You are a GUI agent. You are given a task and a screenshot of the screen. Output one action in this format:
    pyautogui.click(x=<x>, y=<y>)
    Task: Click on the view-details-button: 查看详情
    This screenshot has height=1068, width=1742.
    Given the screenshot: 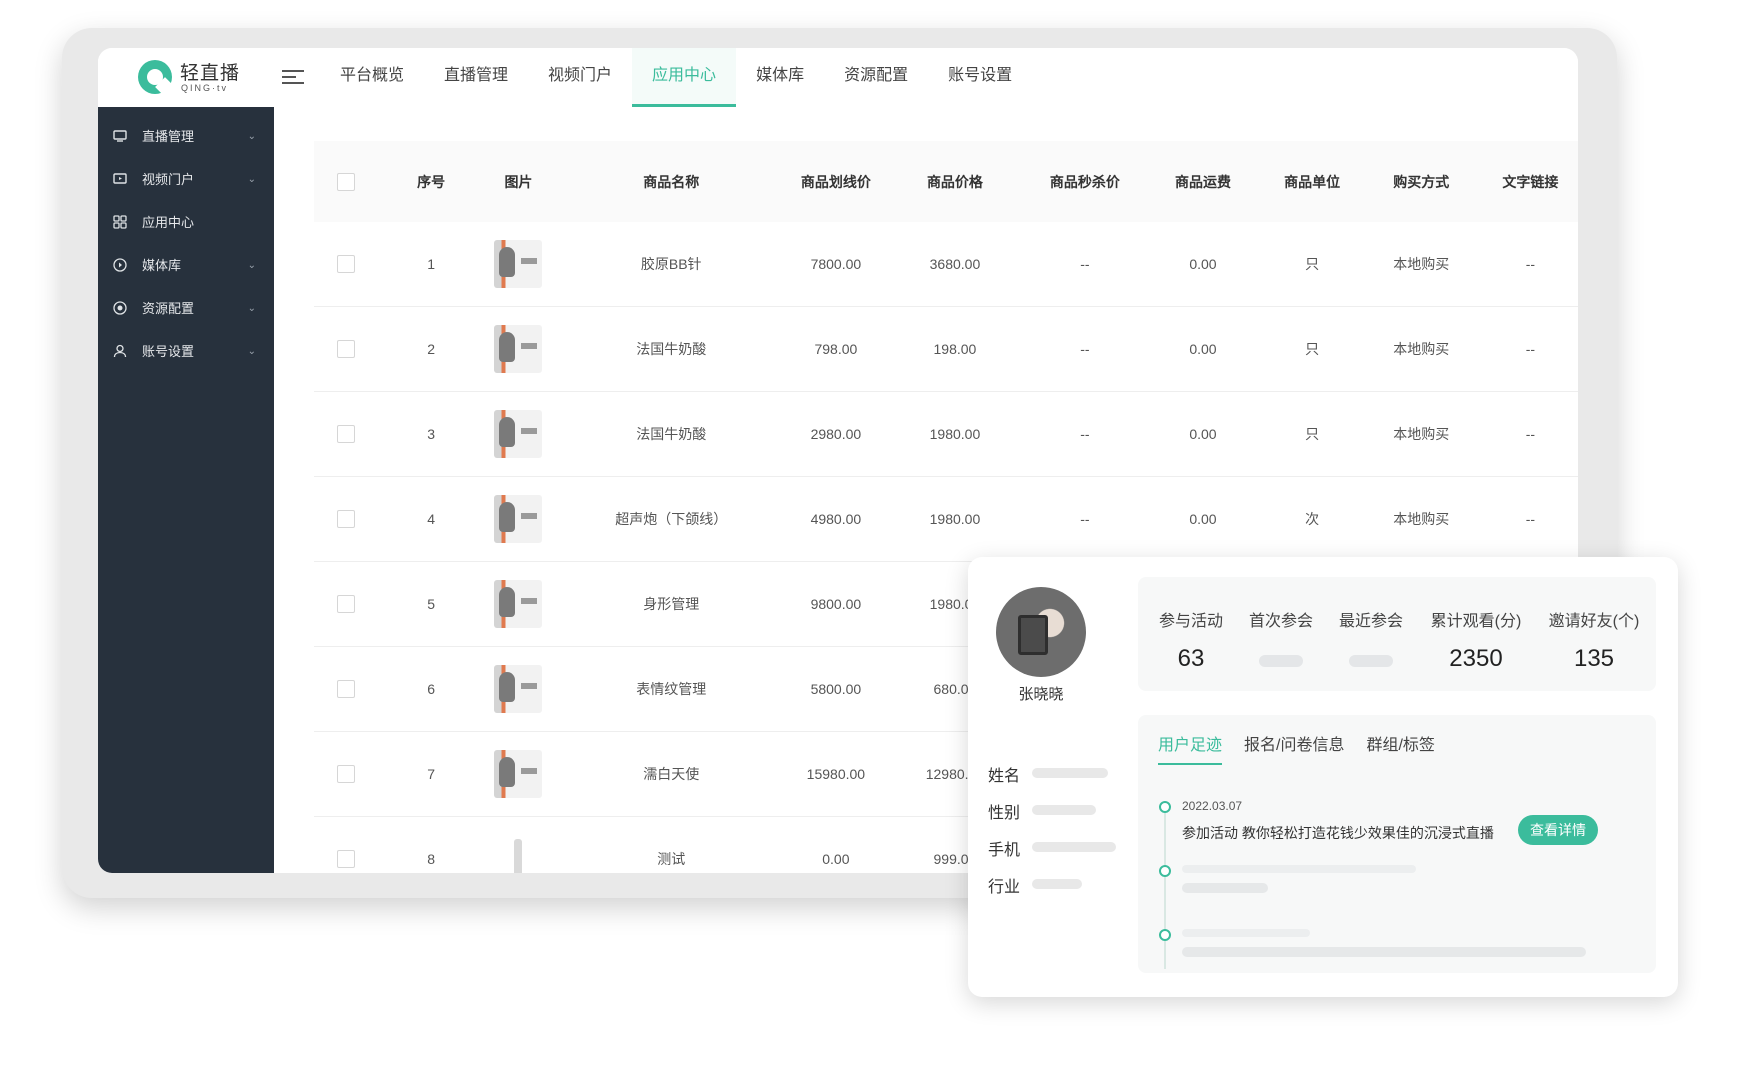 What is the action you would take?
    pyautogui.click(x=1558, y=830)
    